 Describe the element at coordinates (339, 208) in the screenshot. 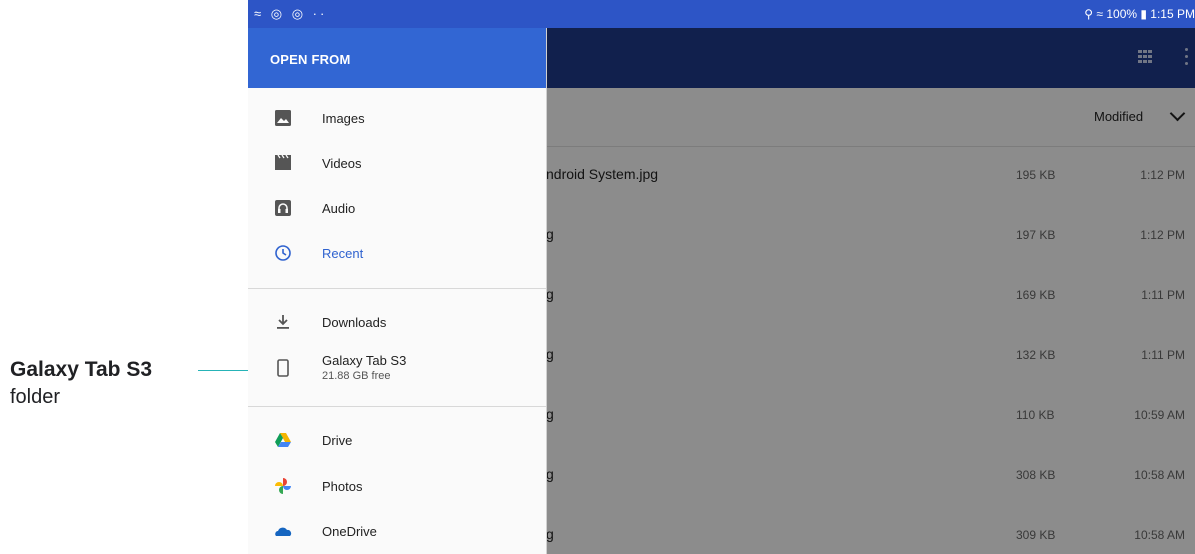

I see `drawer-item-label: Audio` at that location.